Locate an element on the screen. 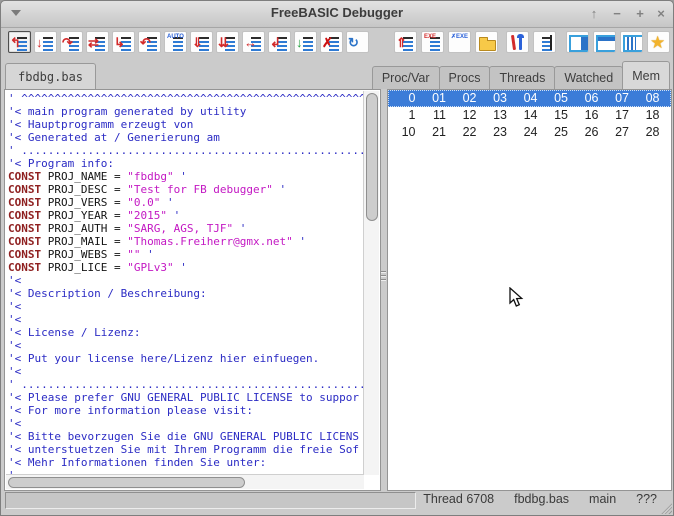 Image resolution: width=674 pixels, height=516 pixels. restart-button: ↻ is located at coordinates (357, 42).